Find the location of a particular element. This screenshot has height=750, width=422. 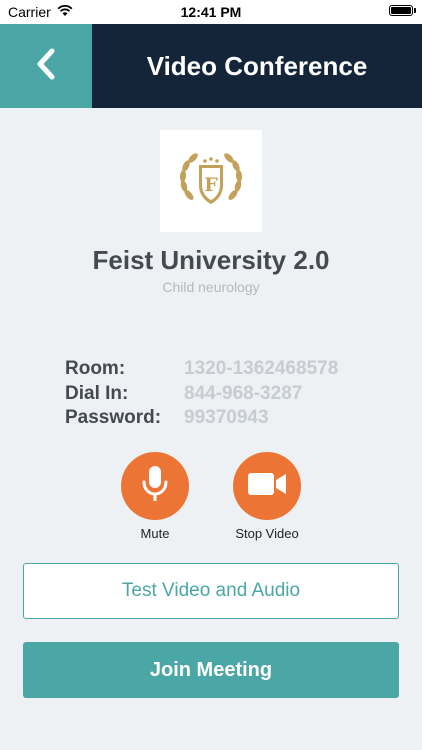

laurel-crest-icon: F is located at coordinates (211, 178).